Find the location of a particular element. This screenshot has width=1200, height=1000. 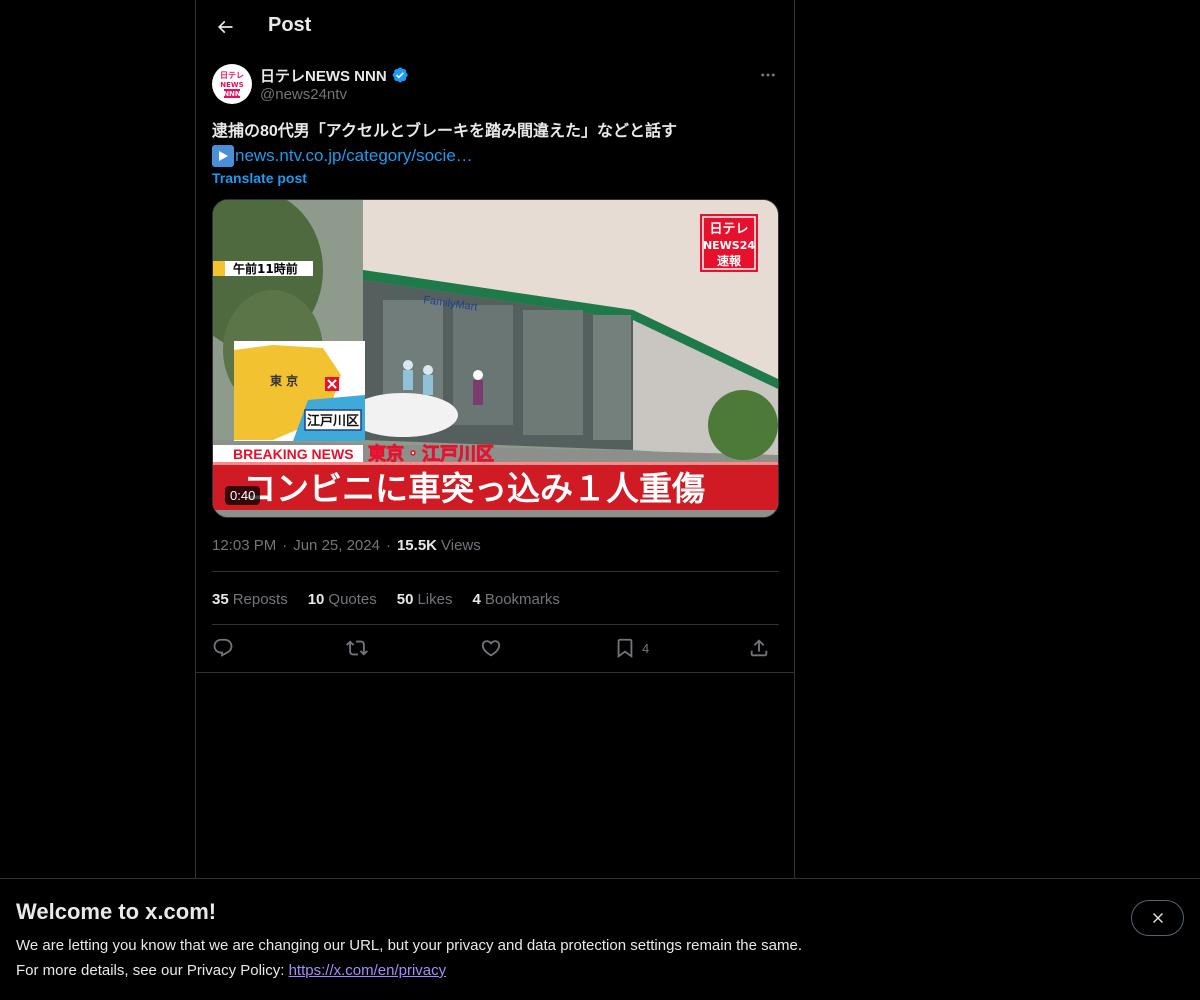

post-date: Jun 25, 2024 is located at coordinates (336, 545).